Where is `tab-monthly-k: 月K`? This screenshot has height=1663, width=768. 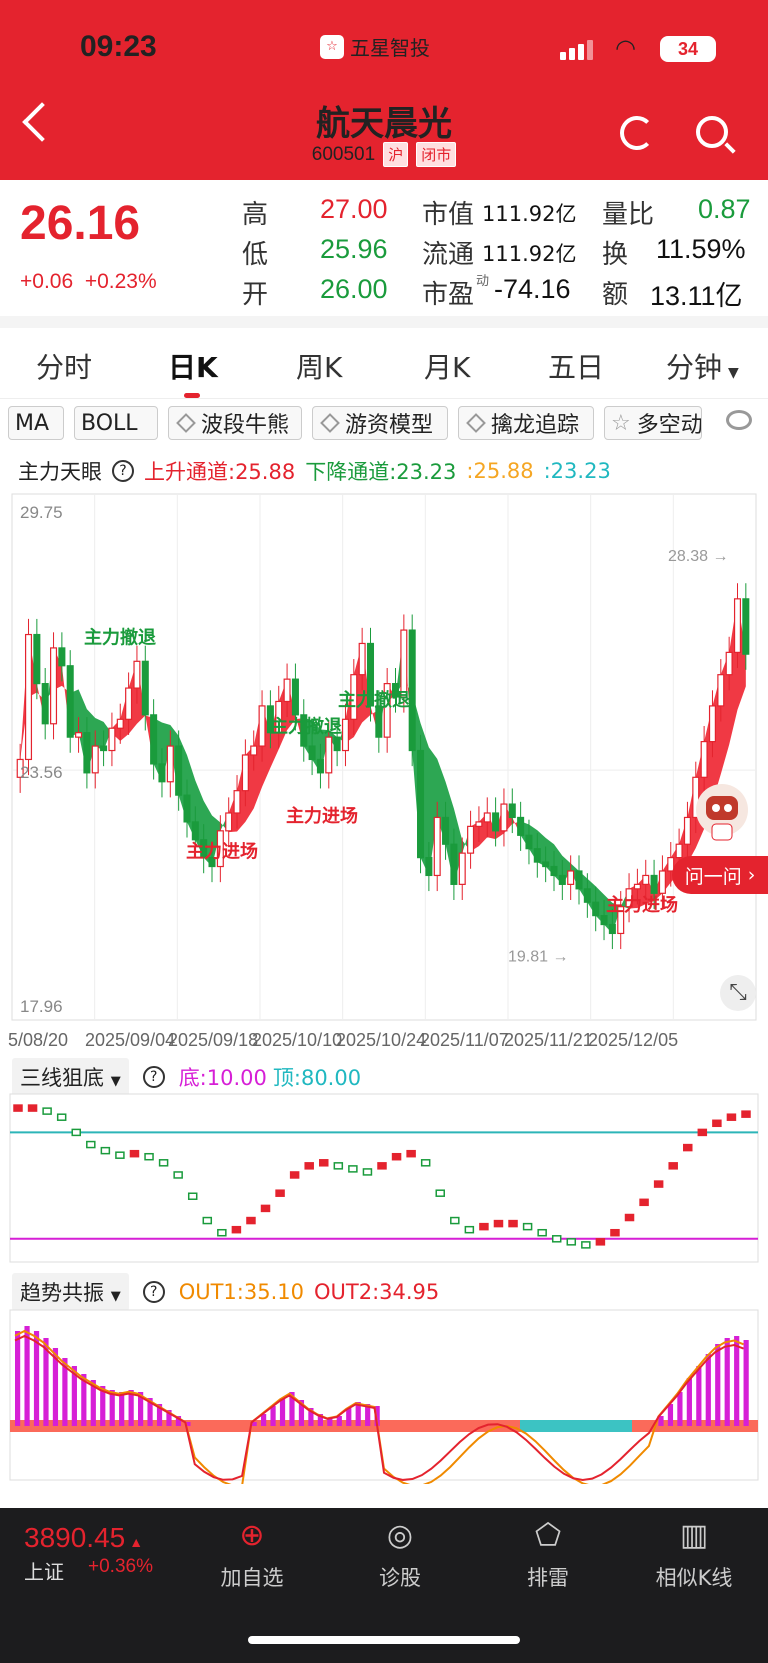
tab-monthly-k: 月K is located at coordinates (447, 366).